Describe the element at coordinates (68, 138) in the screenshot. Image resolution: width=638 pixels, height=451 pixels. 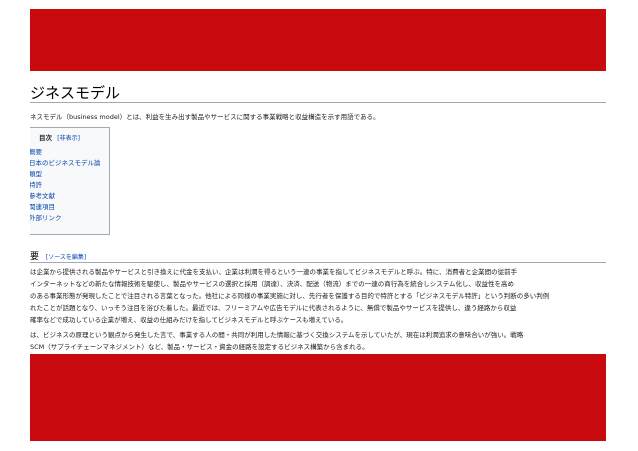
I see `toc-toggle-link: [非表示]` at that location.